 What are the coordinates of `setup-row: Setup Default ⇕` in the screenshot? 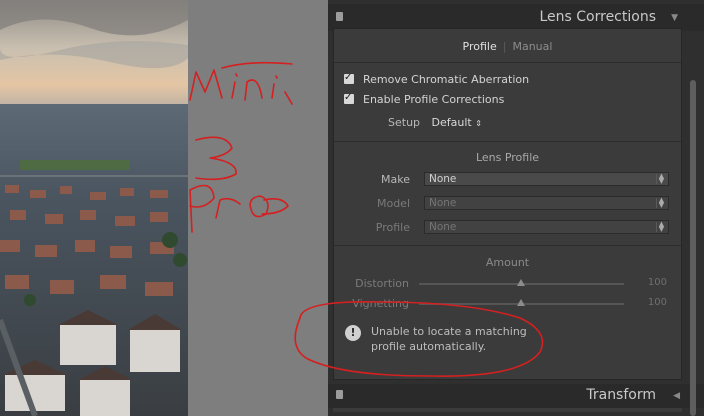 It's located at (435, 122).